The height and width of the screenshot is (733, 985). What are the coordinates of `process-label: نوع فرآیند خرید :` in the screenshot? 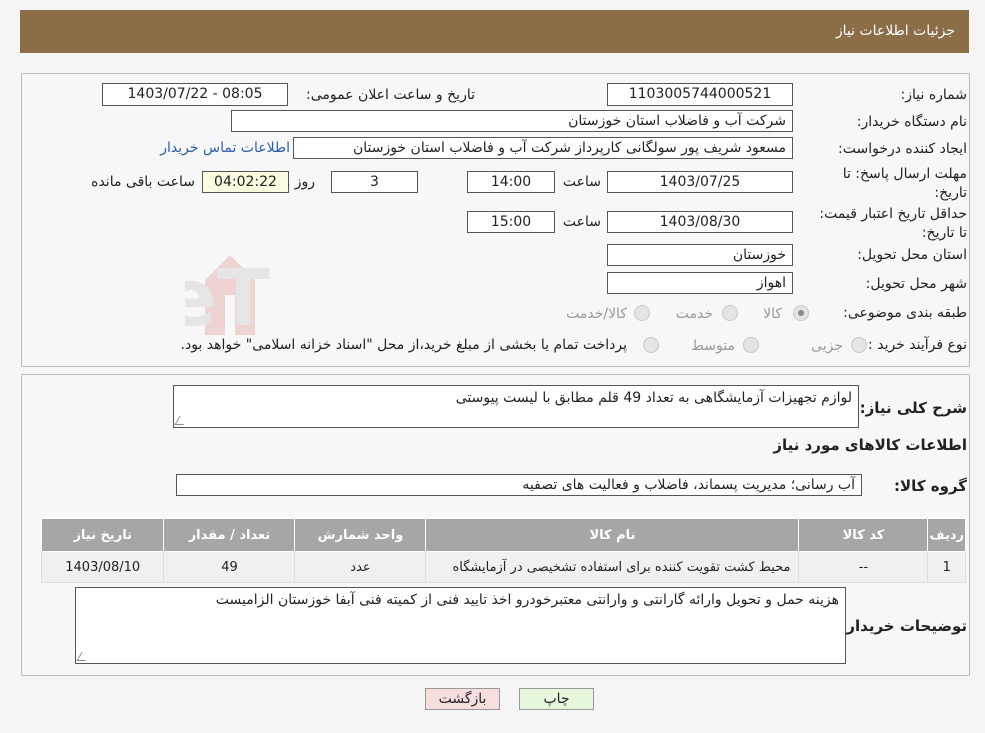 It's located at (917, 345).